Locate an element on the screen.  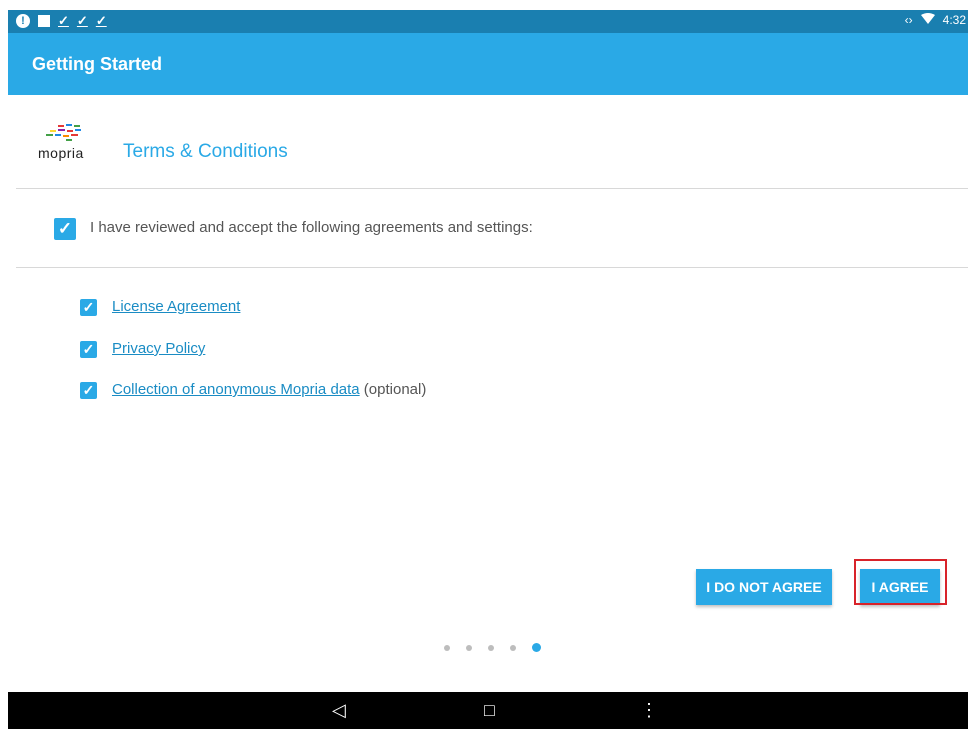
wifi-icon is located at coordinates (927, 20).